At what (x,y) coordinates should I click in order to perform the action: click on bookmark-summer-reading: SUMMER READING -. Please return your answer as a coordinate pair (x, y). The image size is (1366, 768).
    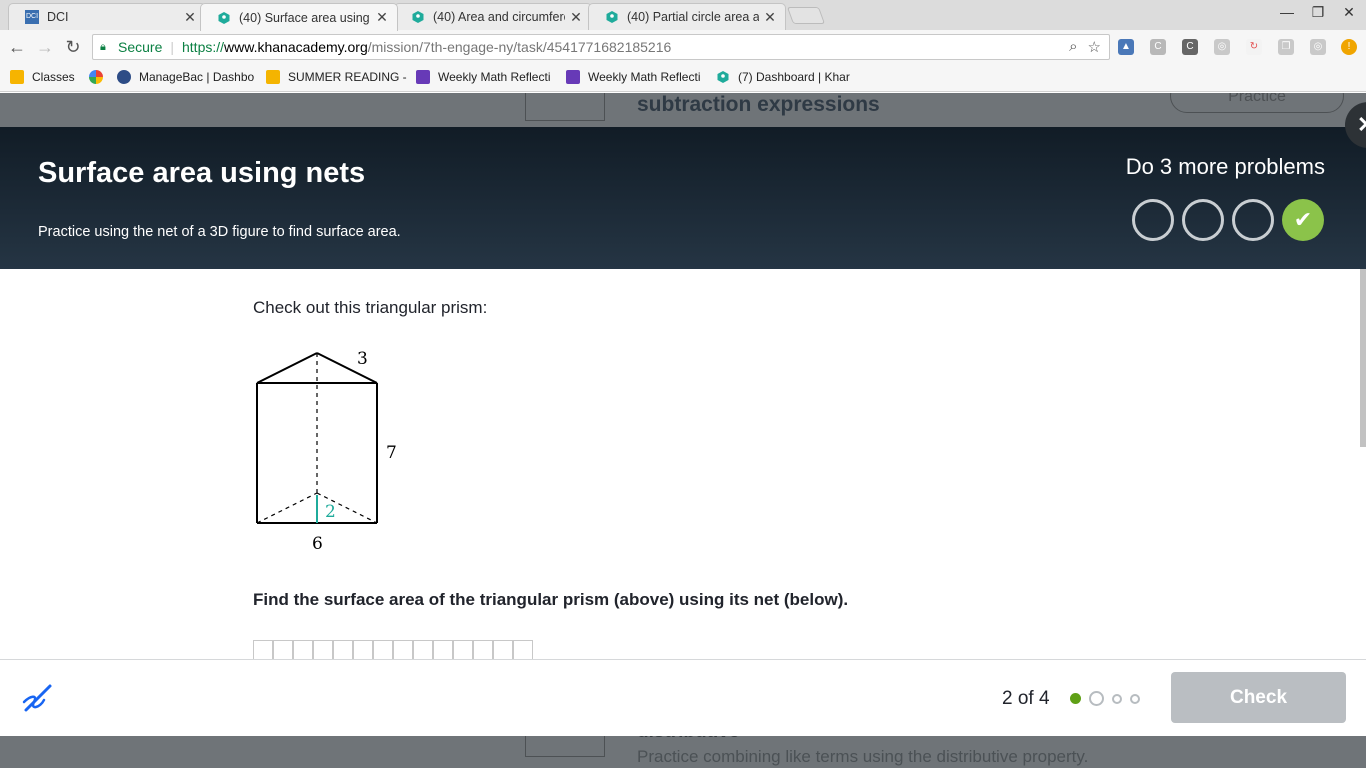
    Looking at the image, I should click on (336, 77).